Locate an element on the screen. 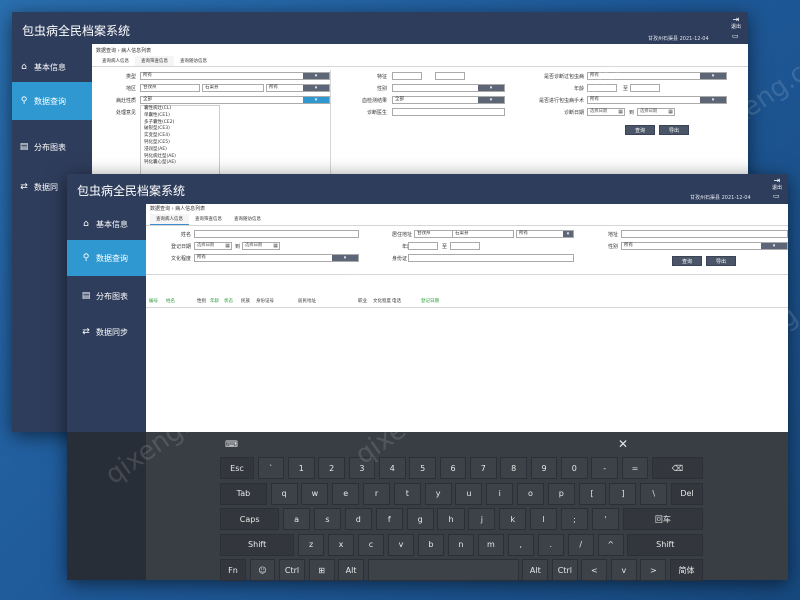  key-esc: Esc is located at coordinates (237, 468).